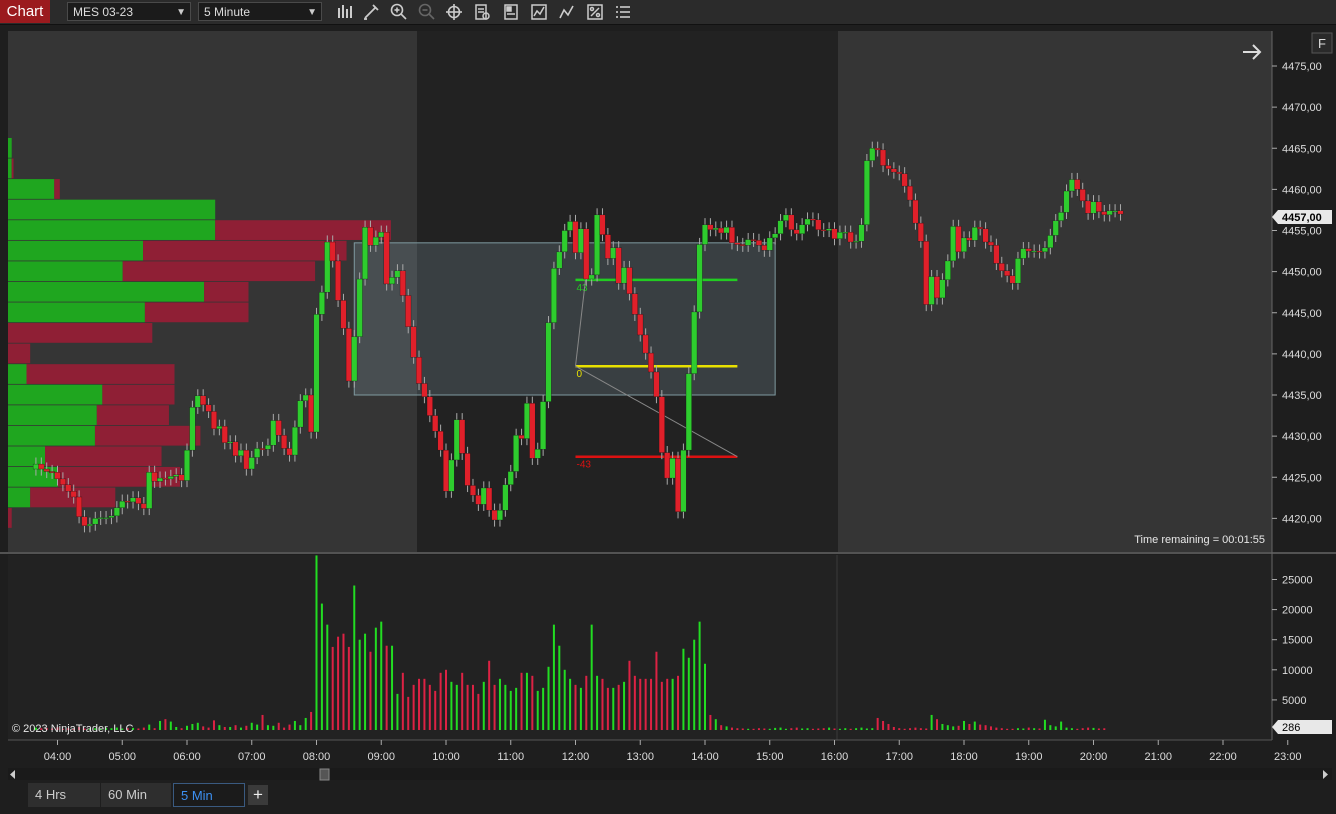 The height and width of the screenshot is (814, 1336). Describe the element at coordinates (1302, 149) in the screenshot. I see `price-tick-label: 4465,00` at that location.